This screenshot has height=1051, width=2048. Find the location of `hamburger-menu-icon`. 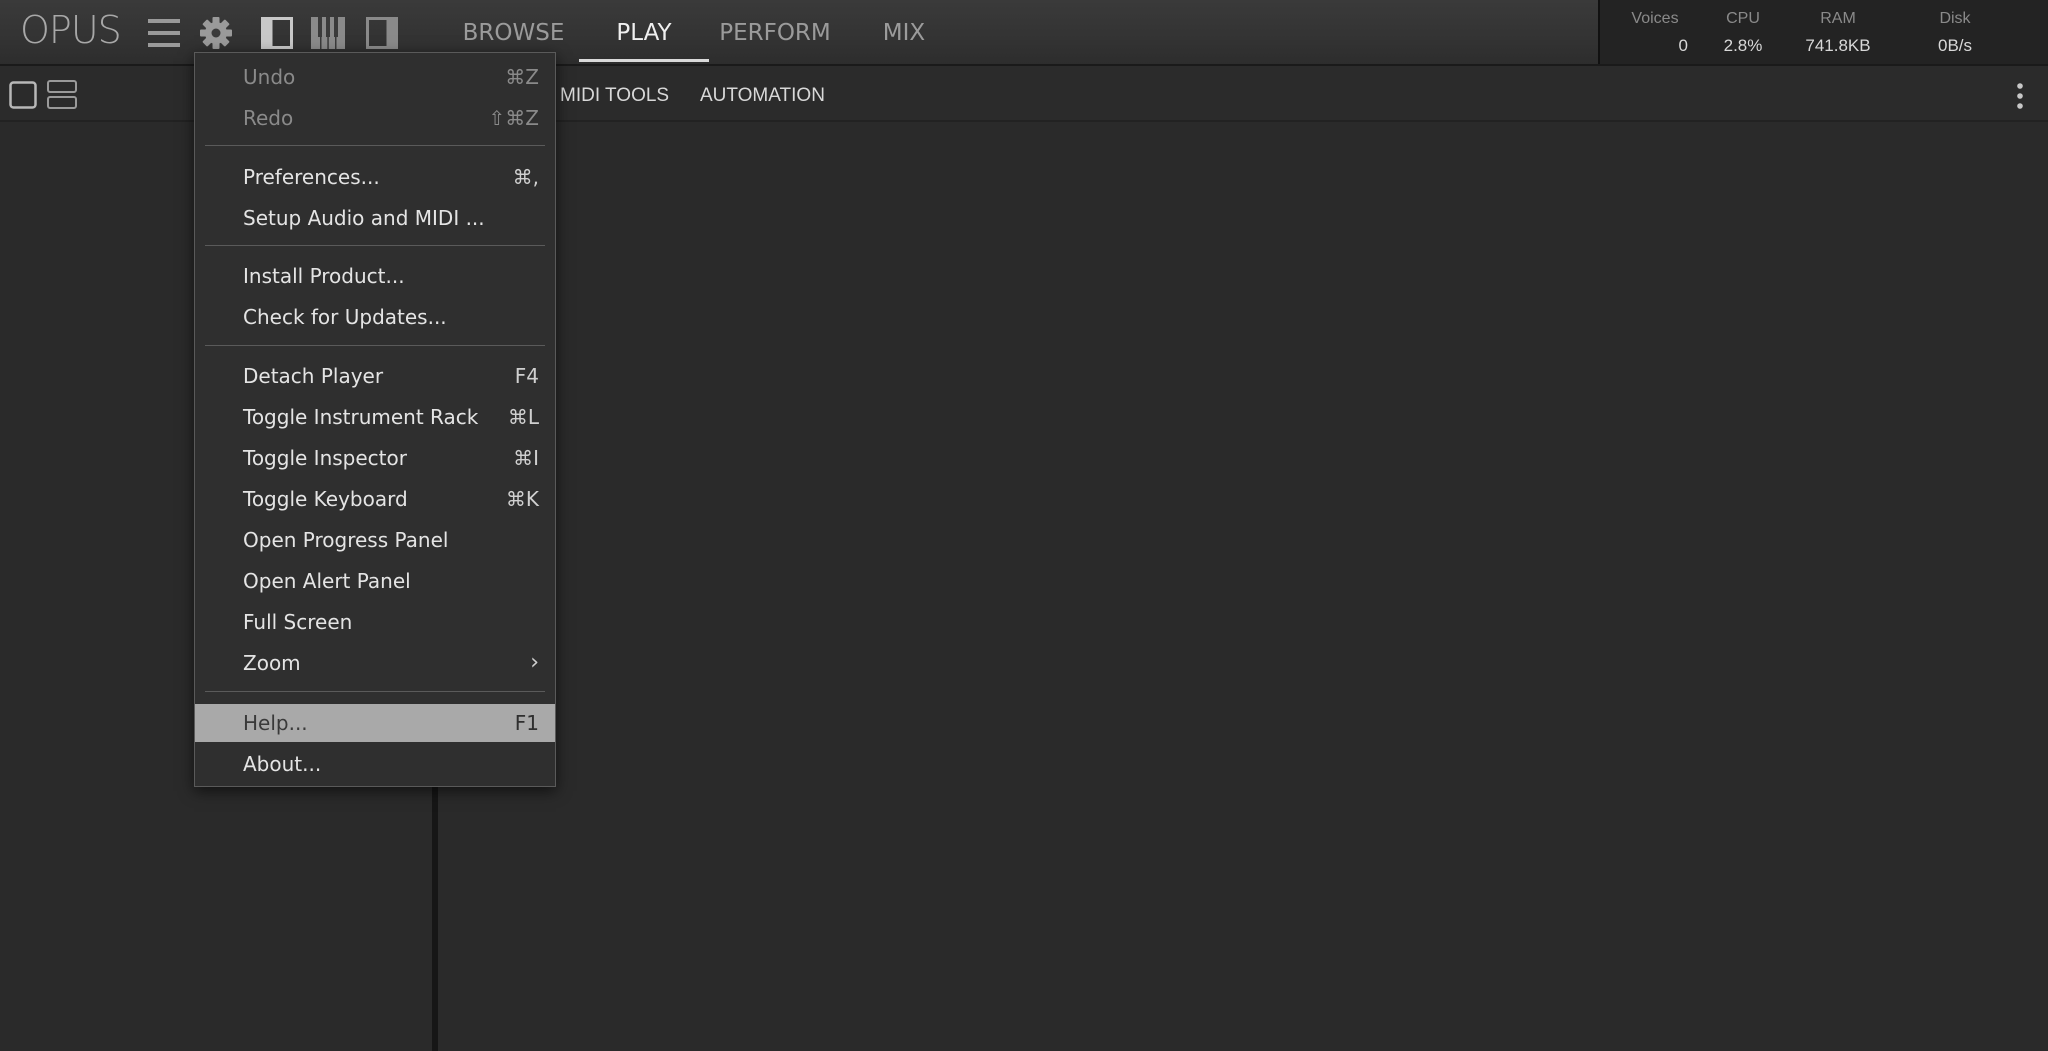

hamburger-menu-icon is located at coordinates (164, 35).